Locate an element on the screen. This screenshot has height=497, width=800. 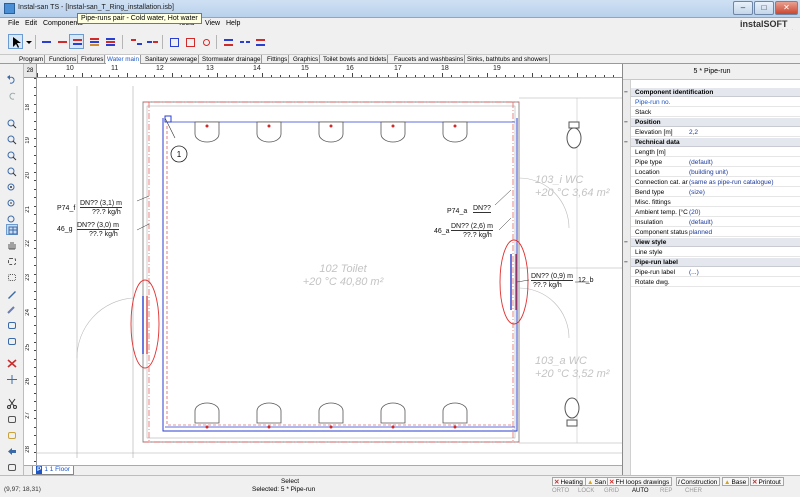
tab-water-main: Water main is located at coordinates (123, 59).